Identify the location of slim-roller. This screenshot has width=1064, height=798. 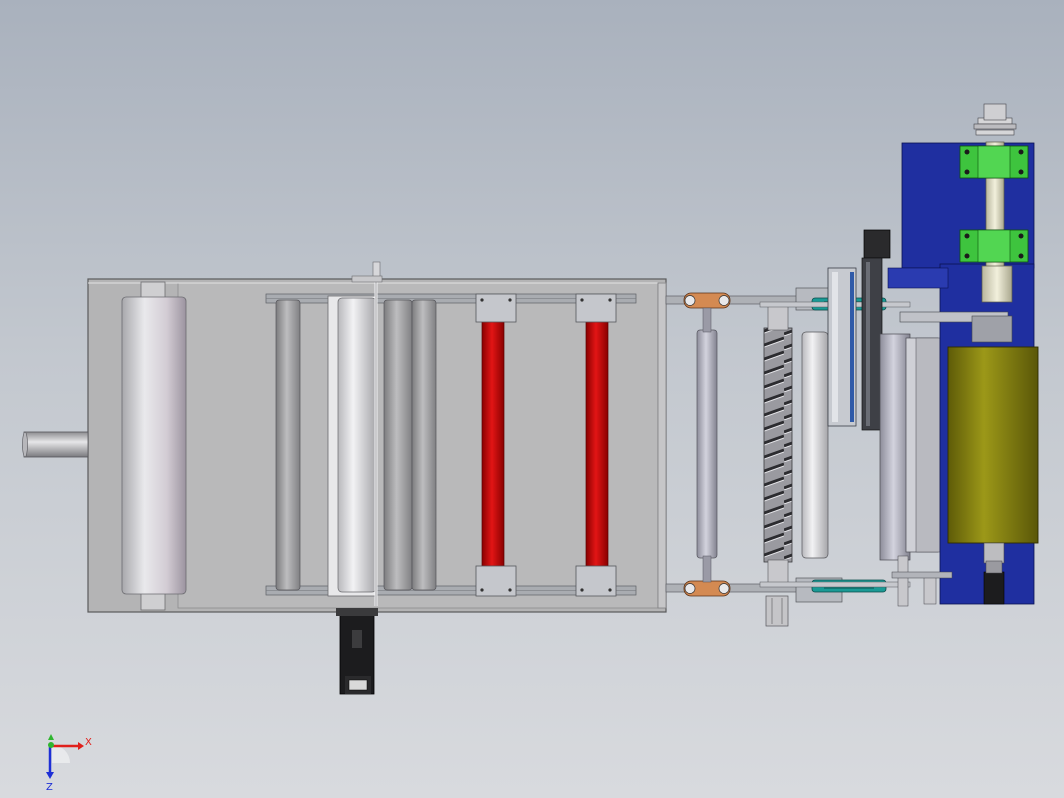
(707, 445).